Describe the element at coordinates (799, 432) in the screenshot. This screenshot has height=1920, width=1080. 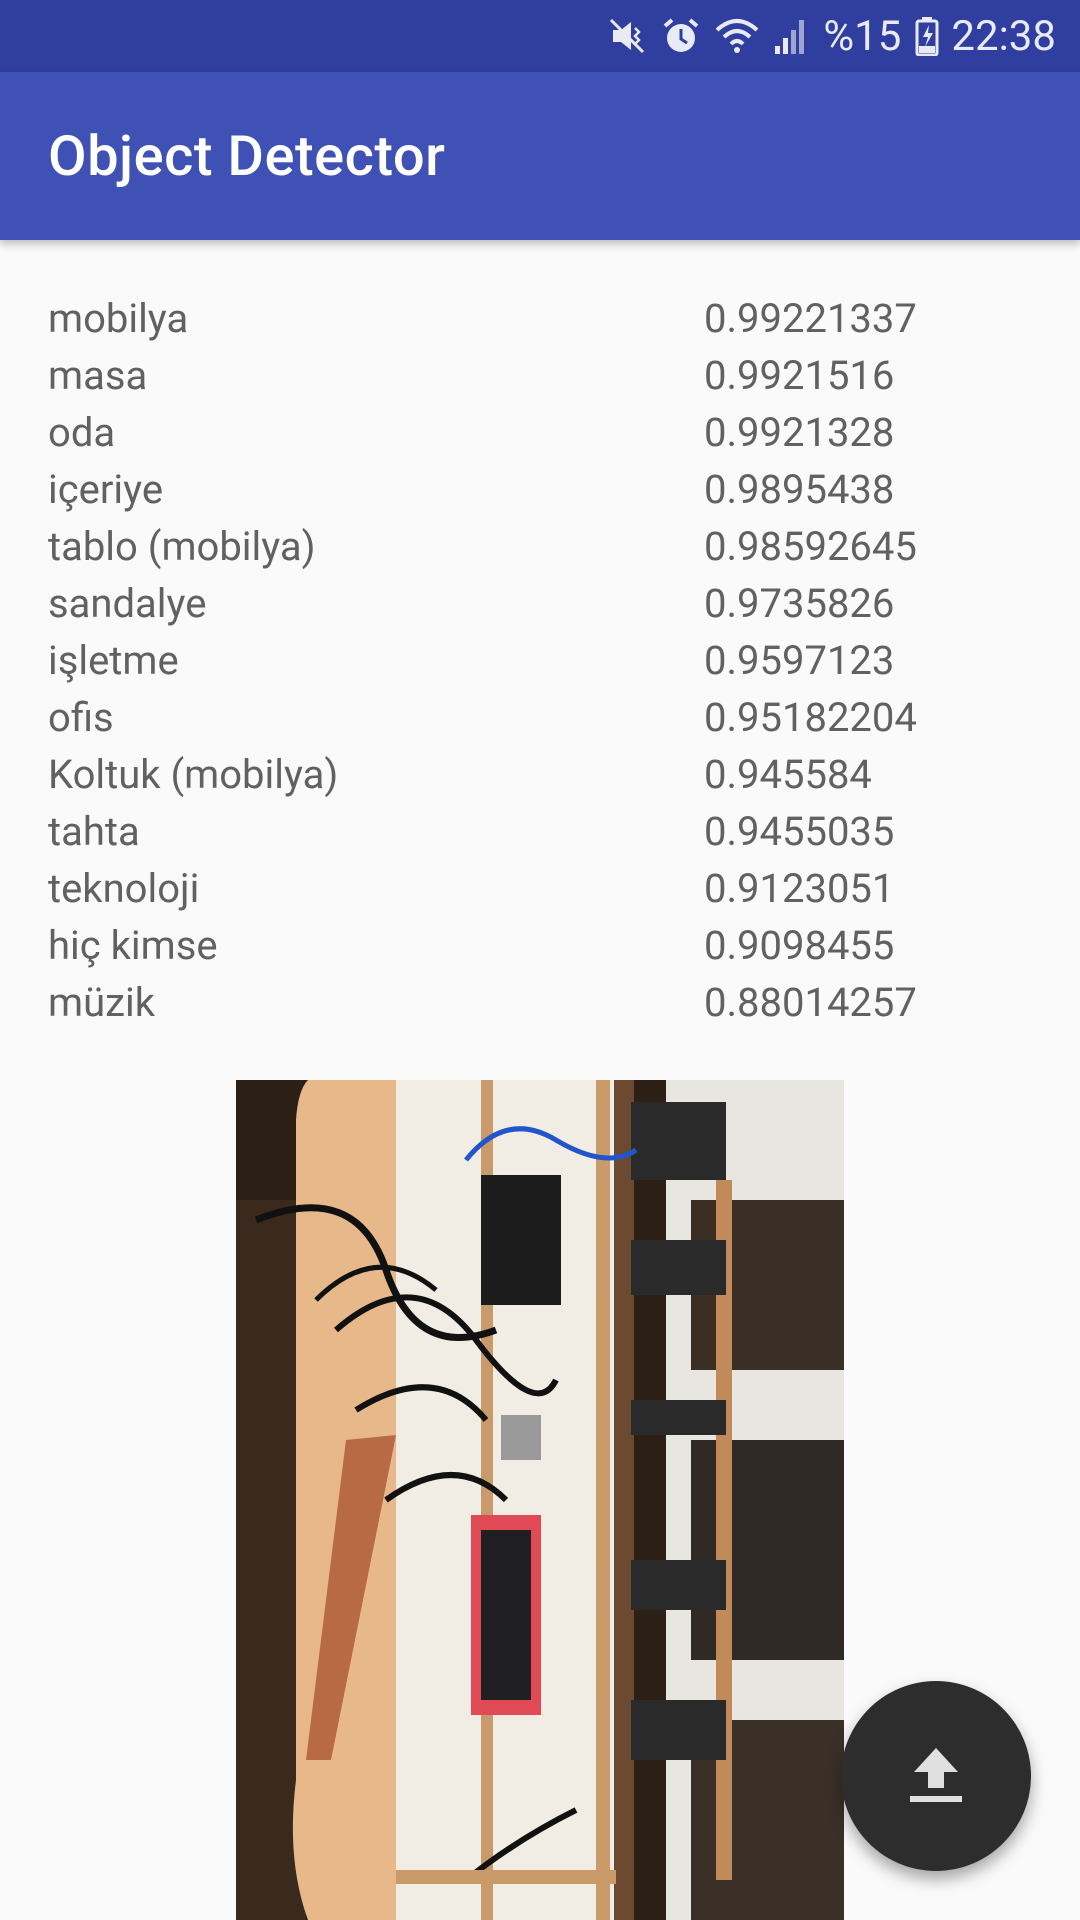
I see `result-score: 0.9921328` at that location.